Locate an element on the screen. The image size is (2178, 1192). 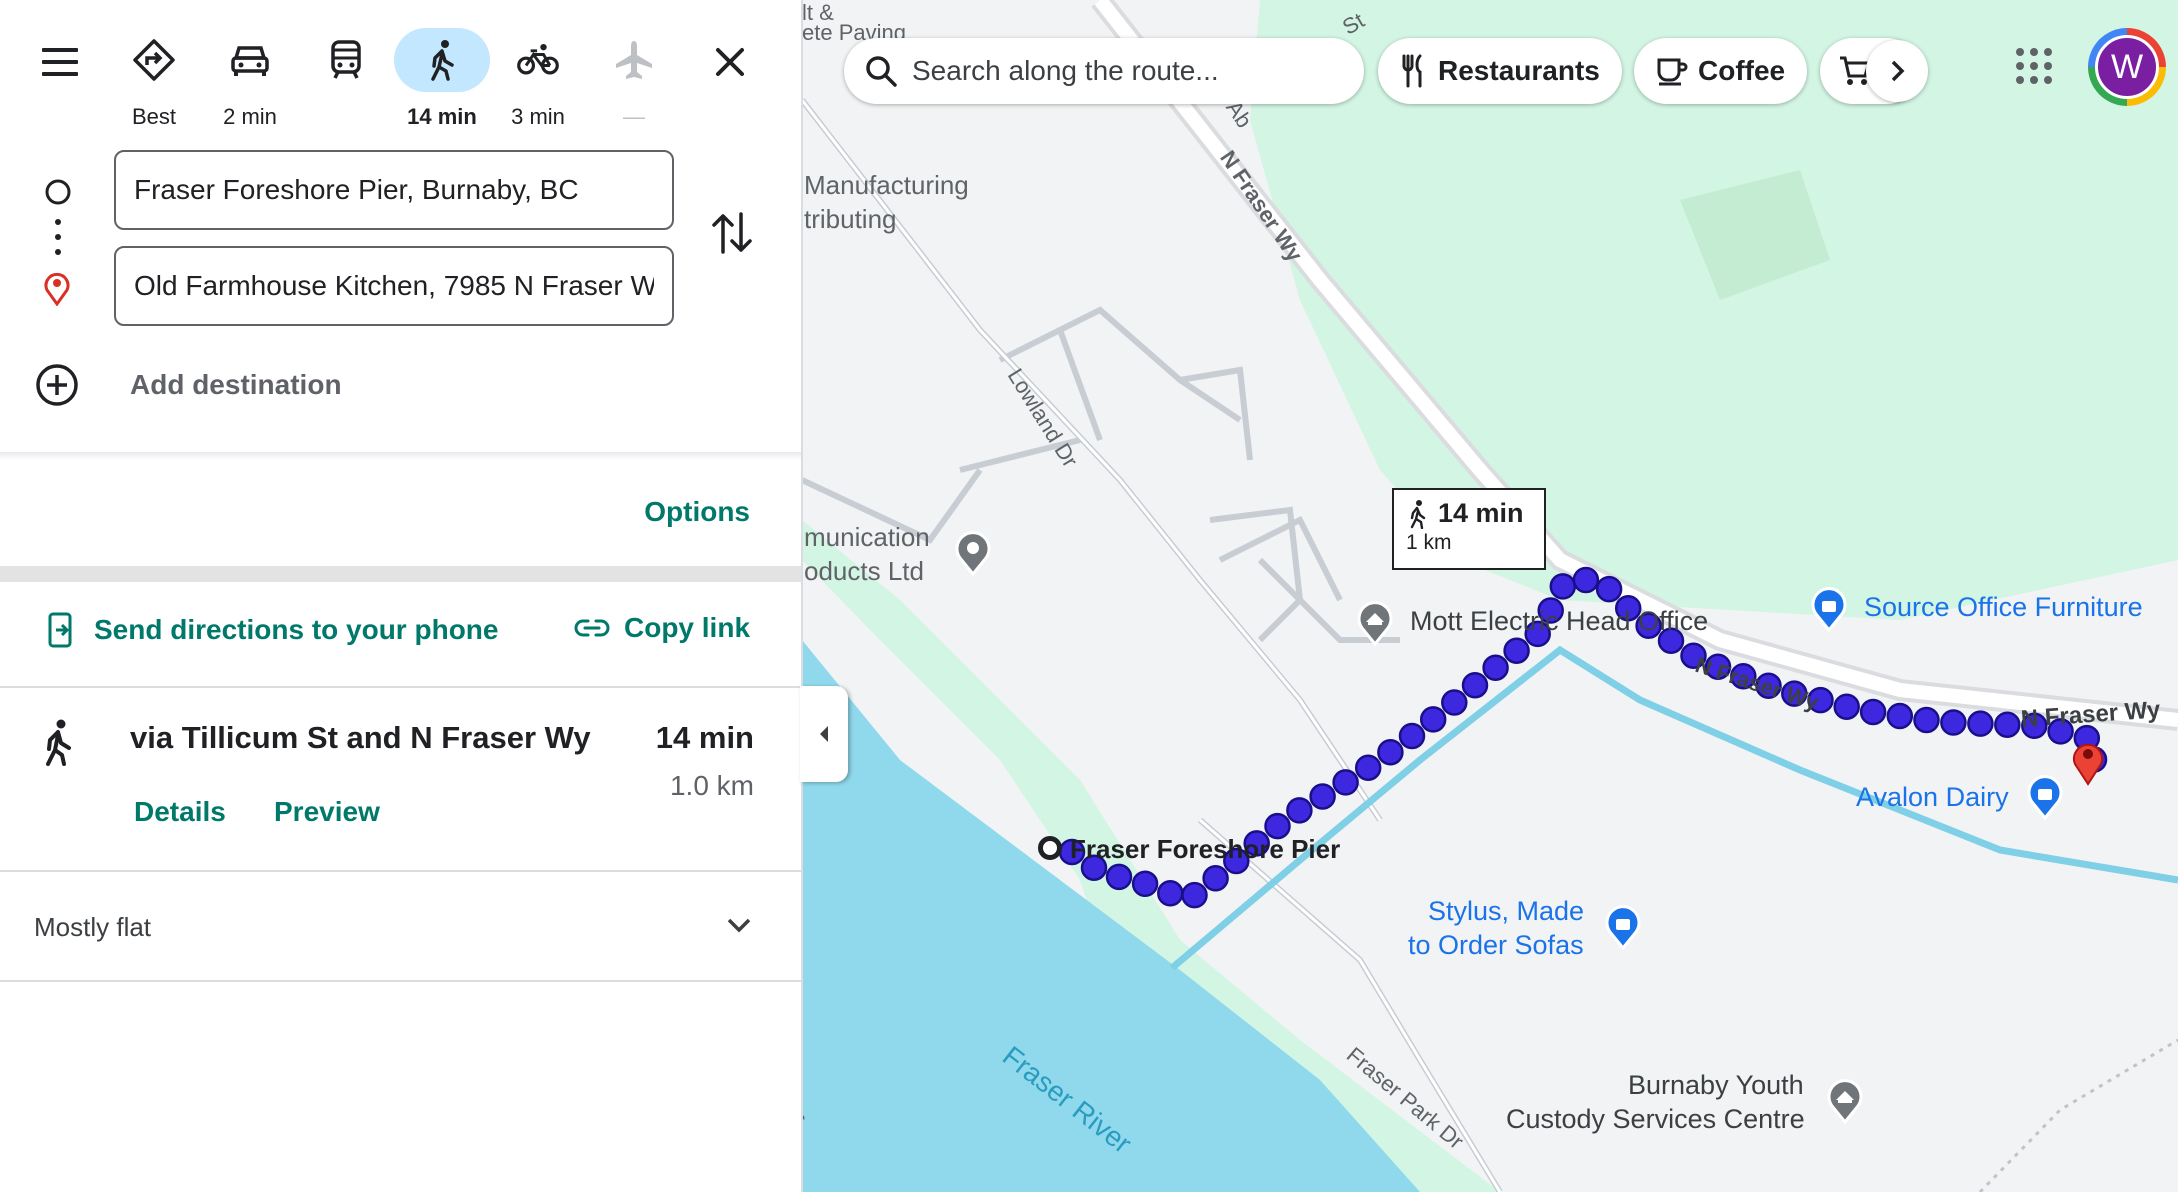
route-time: 14 min is located at coordinates (704, 737).